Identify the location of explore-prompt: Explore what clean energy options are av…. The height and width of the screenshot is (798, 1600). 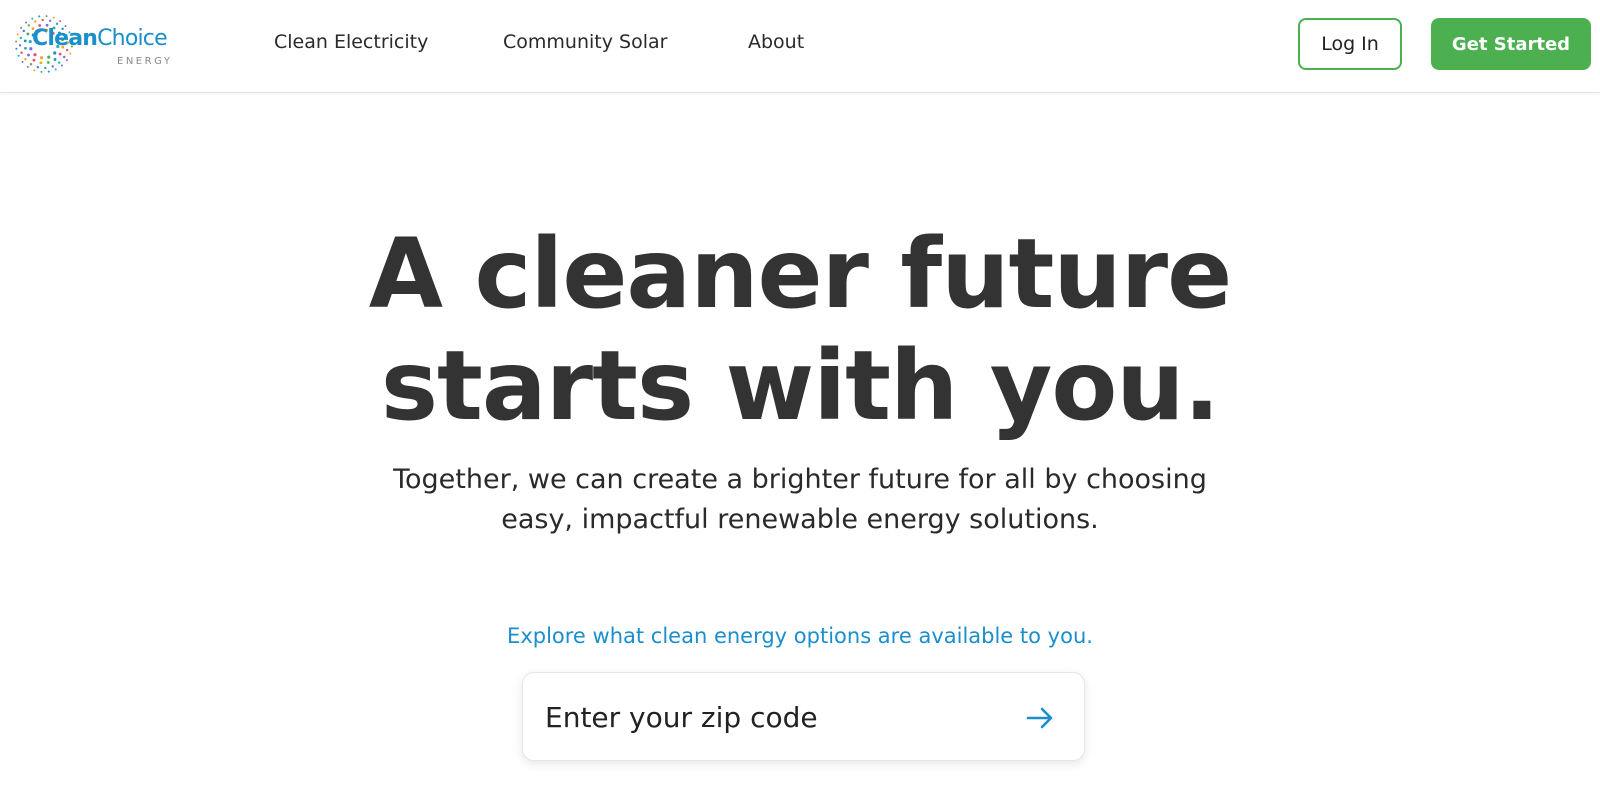
(800, 636).